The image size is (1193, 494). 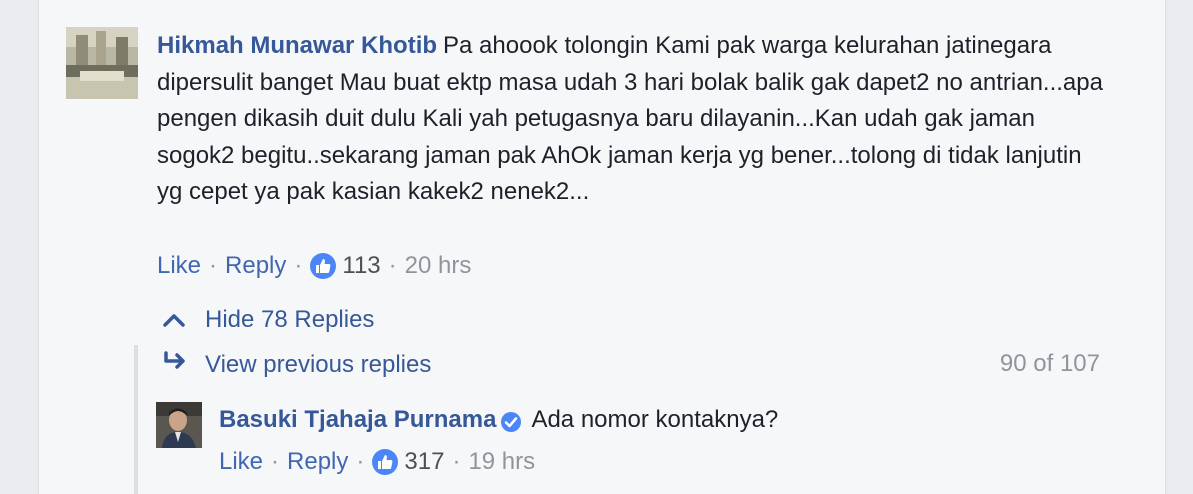 What do you see at coordinates (102, 63) in the screenshot?
I see `commenter-avatar` at bounding box center [102, 63].